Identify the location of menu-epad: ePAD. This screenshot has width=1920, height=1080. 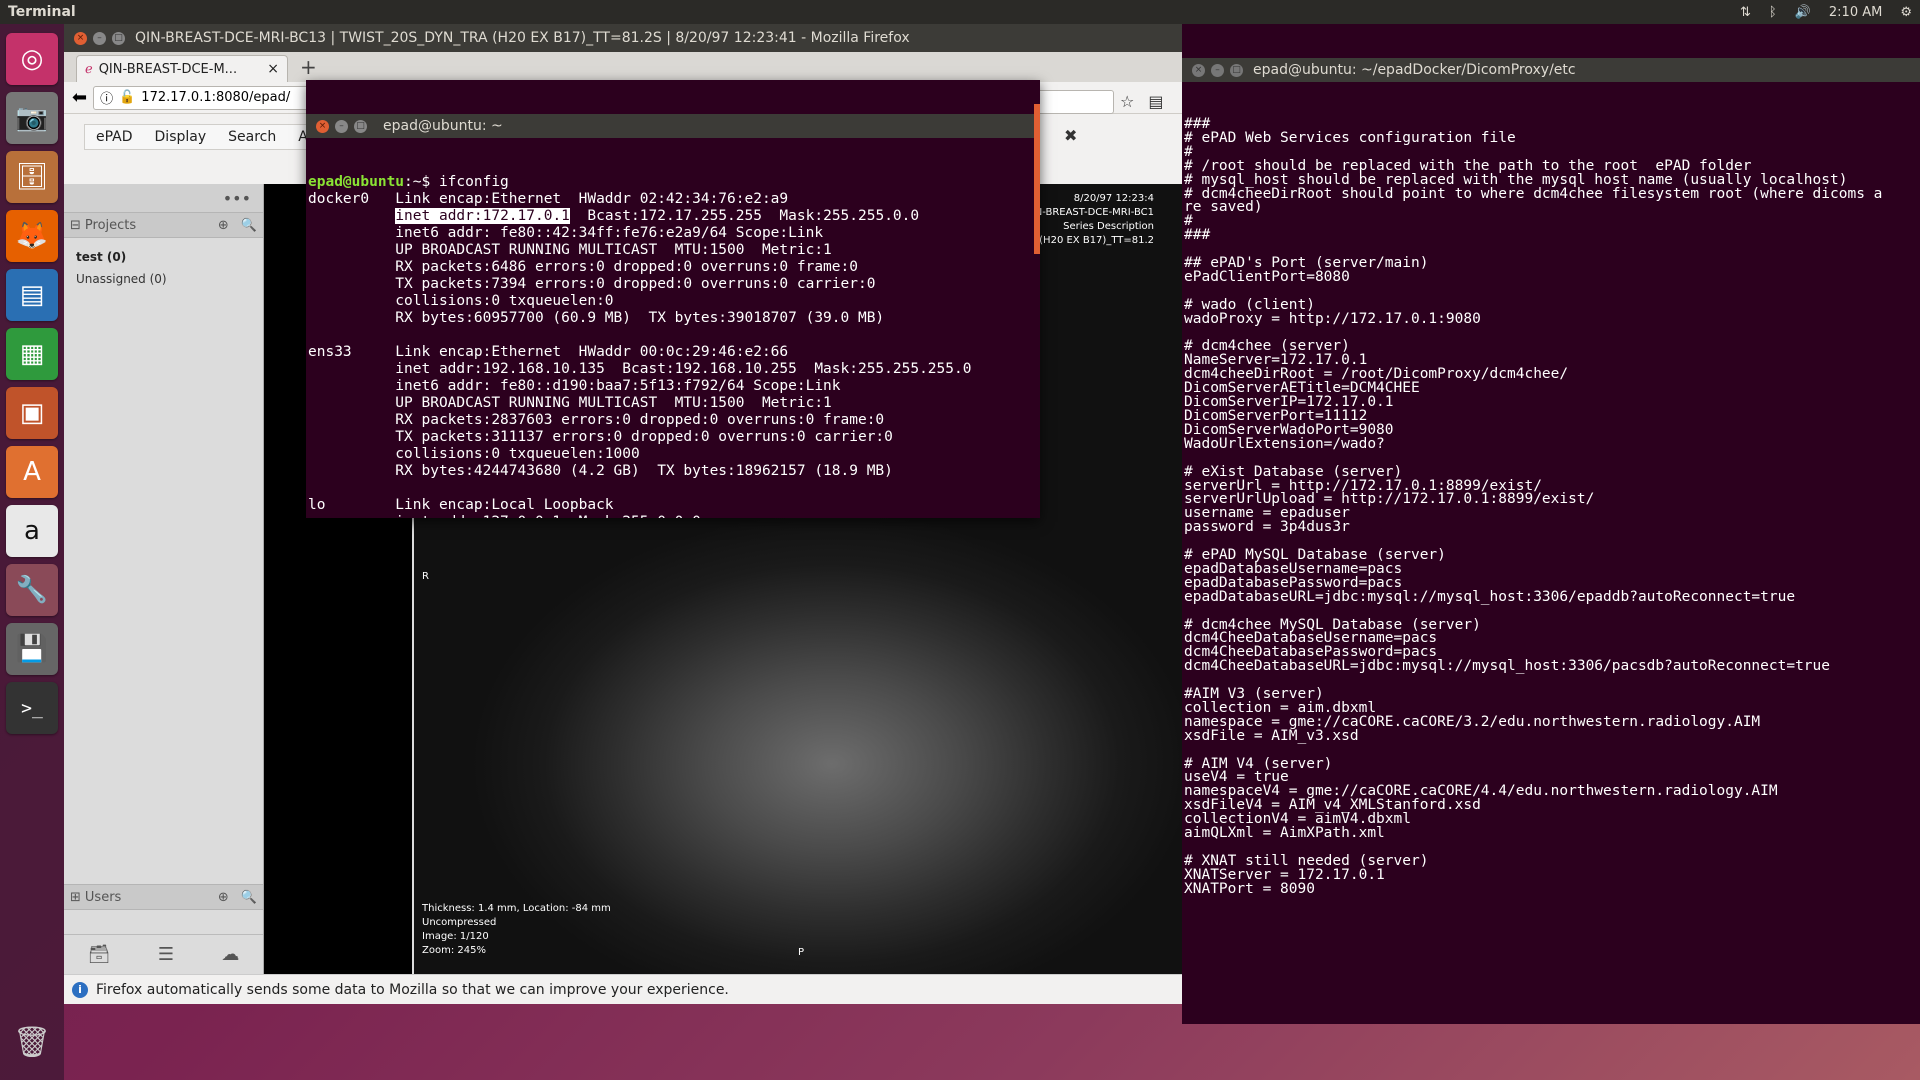
(114, 137).